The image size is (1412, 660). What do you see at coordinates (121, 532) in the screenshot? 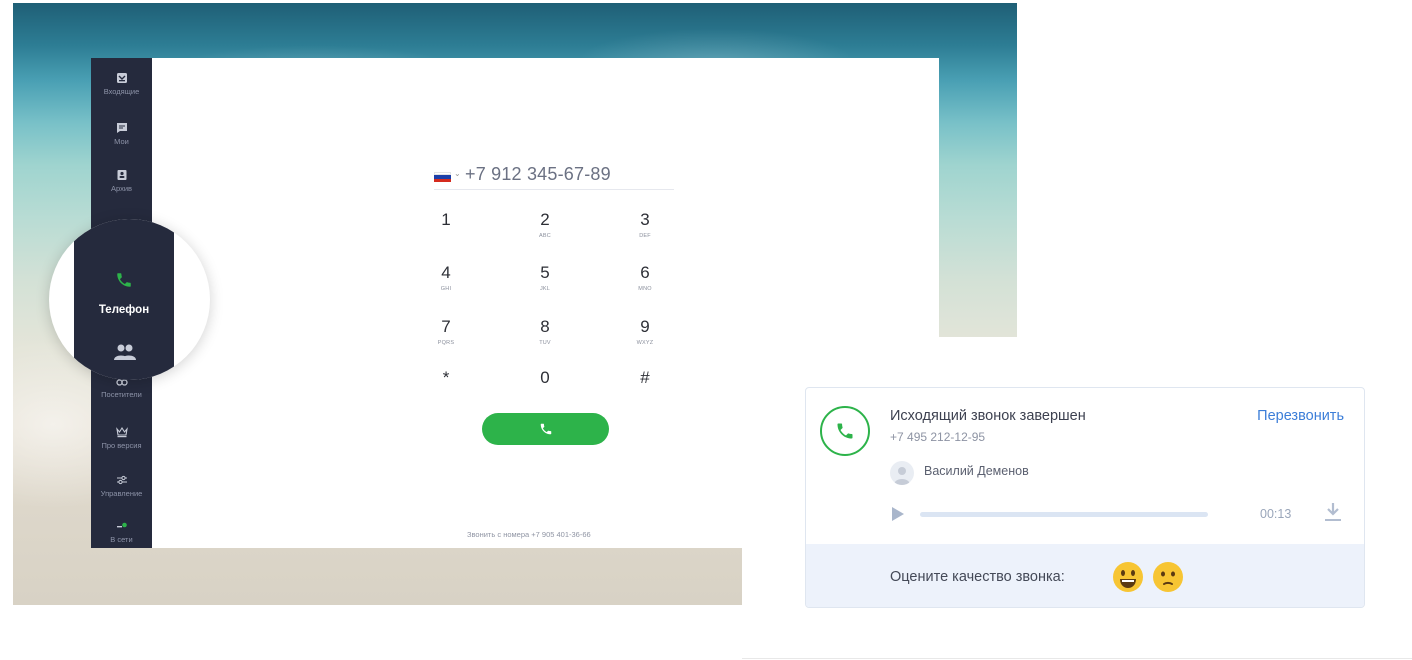
I see `sidebar-item-online-status: В сети` at bounding box center [121, 532].